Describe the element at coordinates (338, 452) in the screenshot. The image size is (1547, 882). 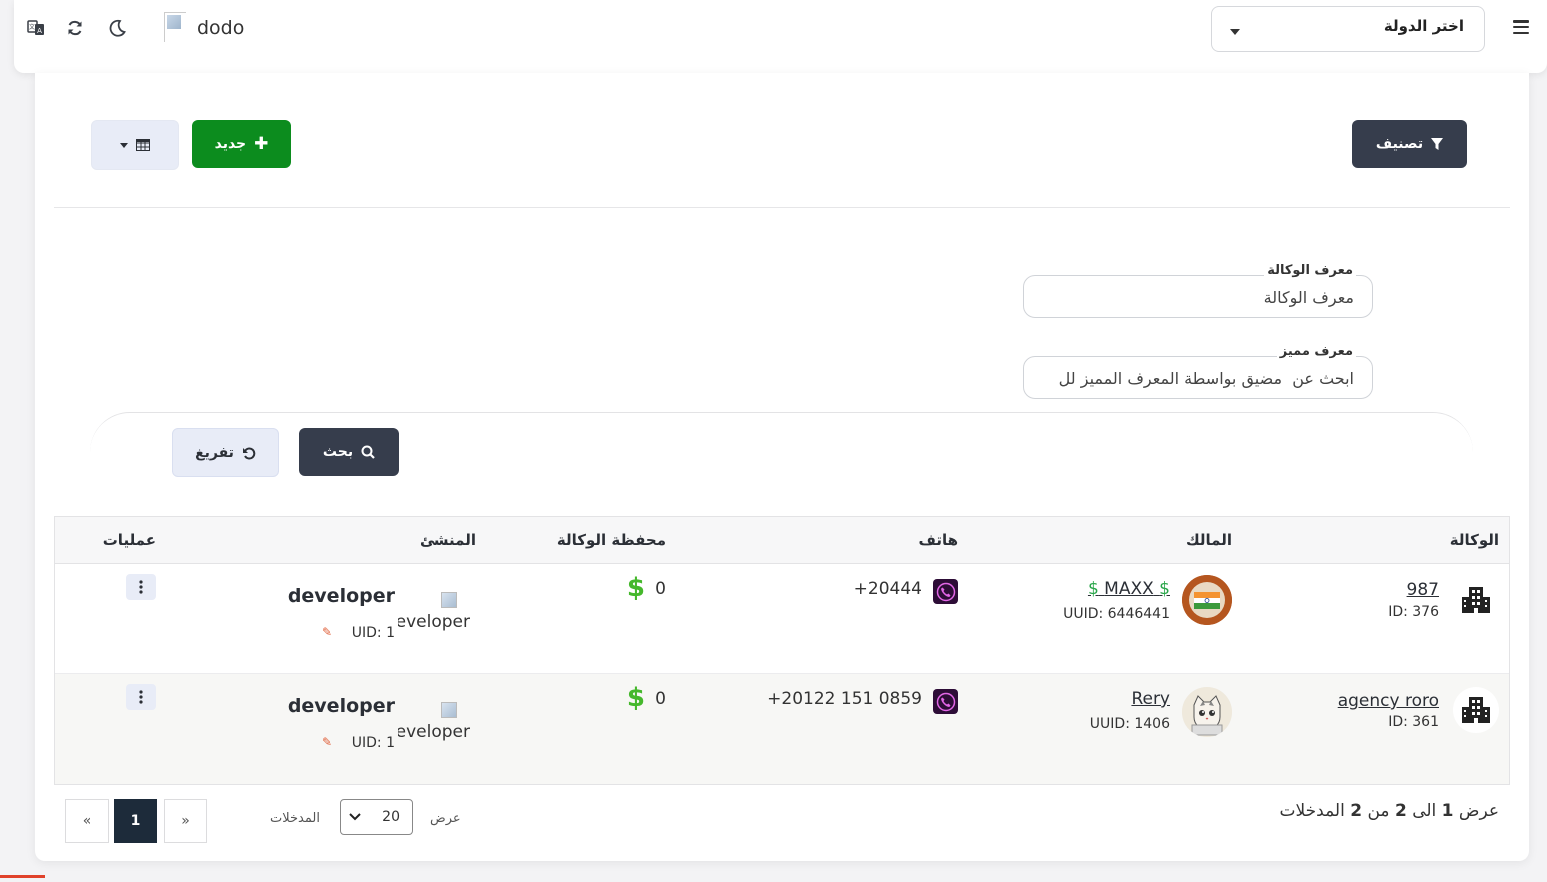
I see `search-button-label: بحث` at that location.